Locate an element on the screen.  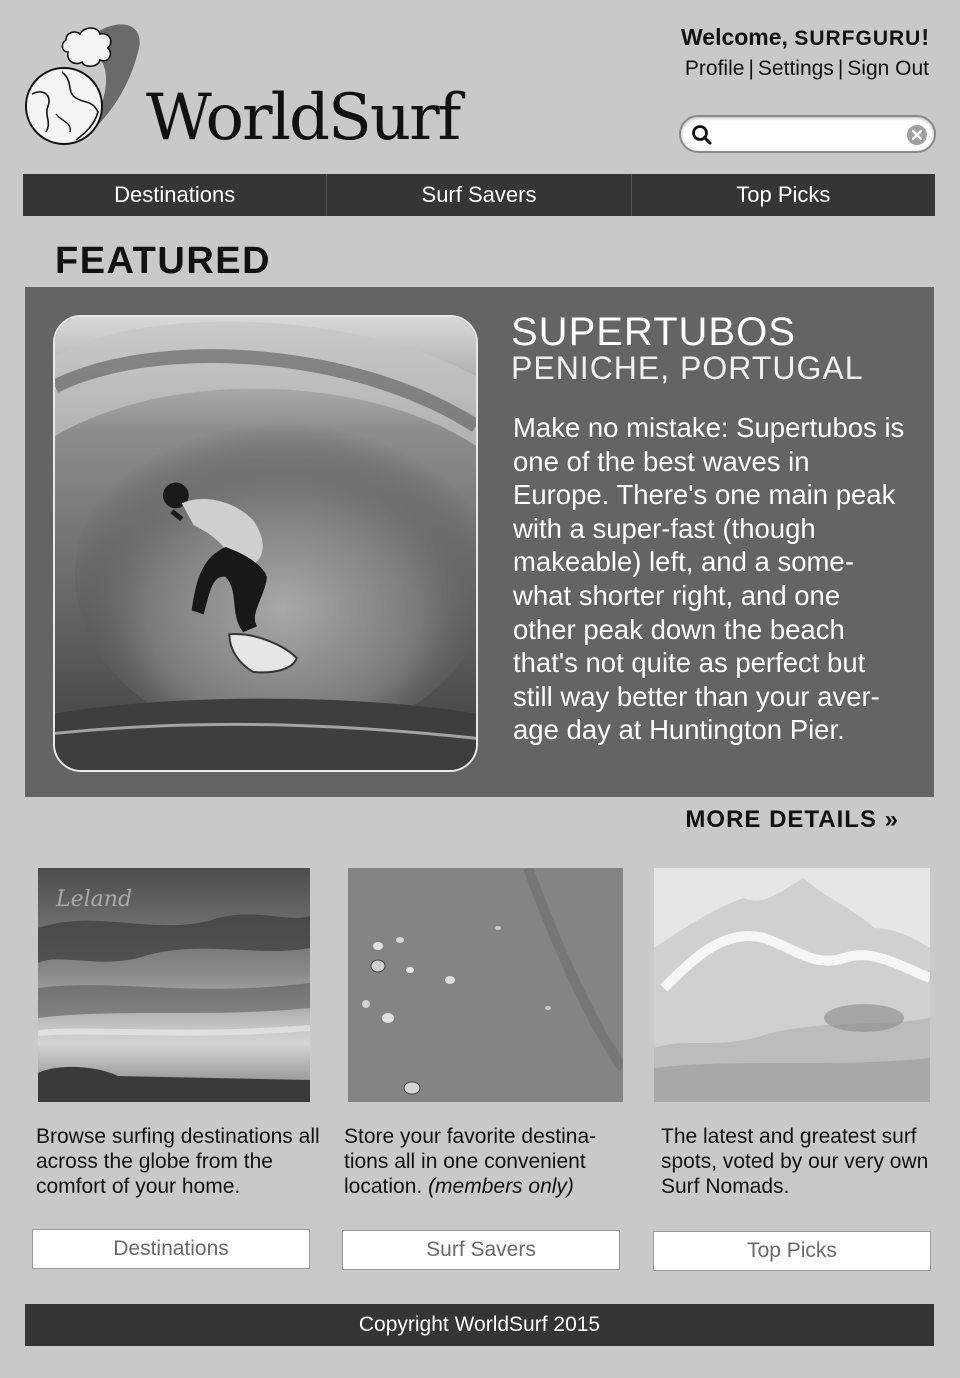
featured-heading: FEATURED is located at coordinates (163, 261).